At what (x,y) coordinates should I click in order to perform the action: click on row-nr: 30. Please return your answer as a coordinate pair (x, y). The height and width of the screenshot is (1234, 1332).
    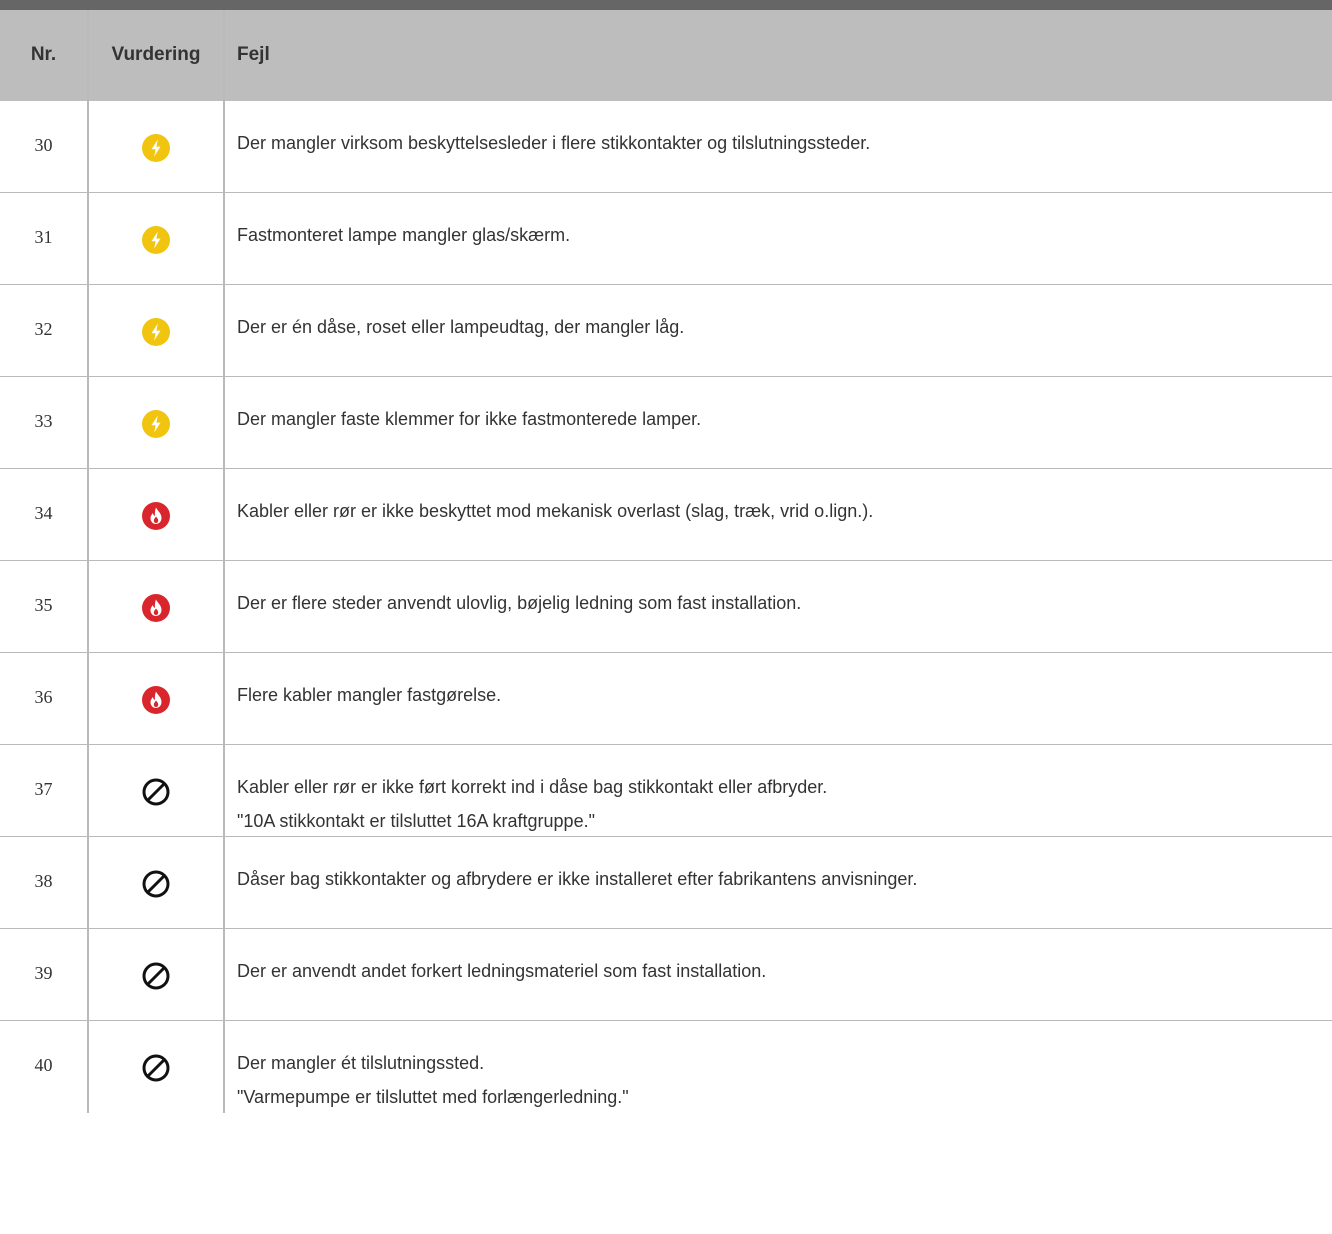
    Looking at the image, I should click on (43, 145).